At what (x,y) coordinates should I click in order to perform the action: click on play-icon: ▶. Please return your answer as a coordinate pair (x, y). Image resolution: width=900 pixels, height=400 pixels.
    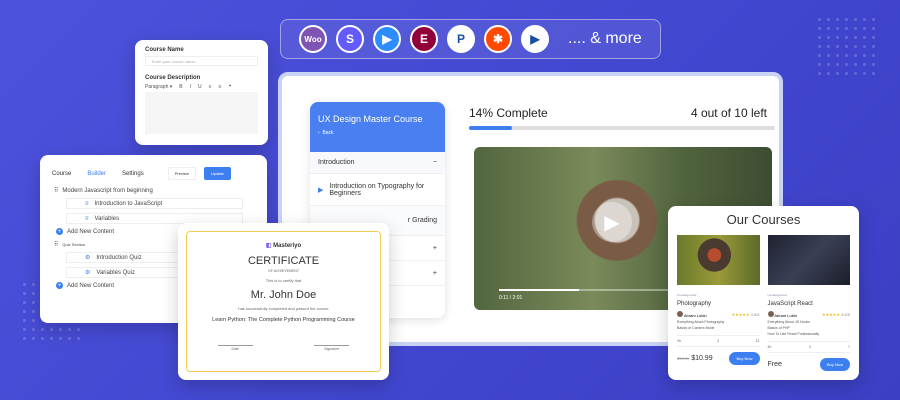
    Looking at the image, I should click on (612, 222).